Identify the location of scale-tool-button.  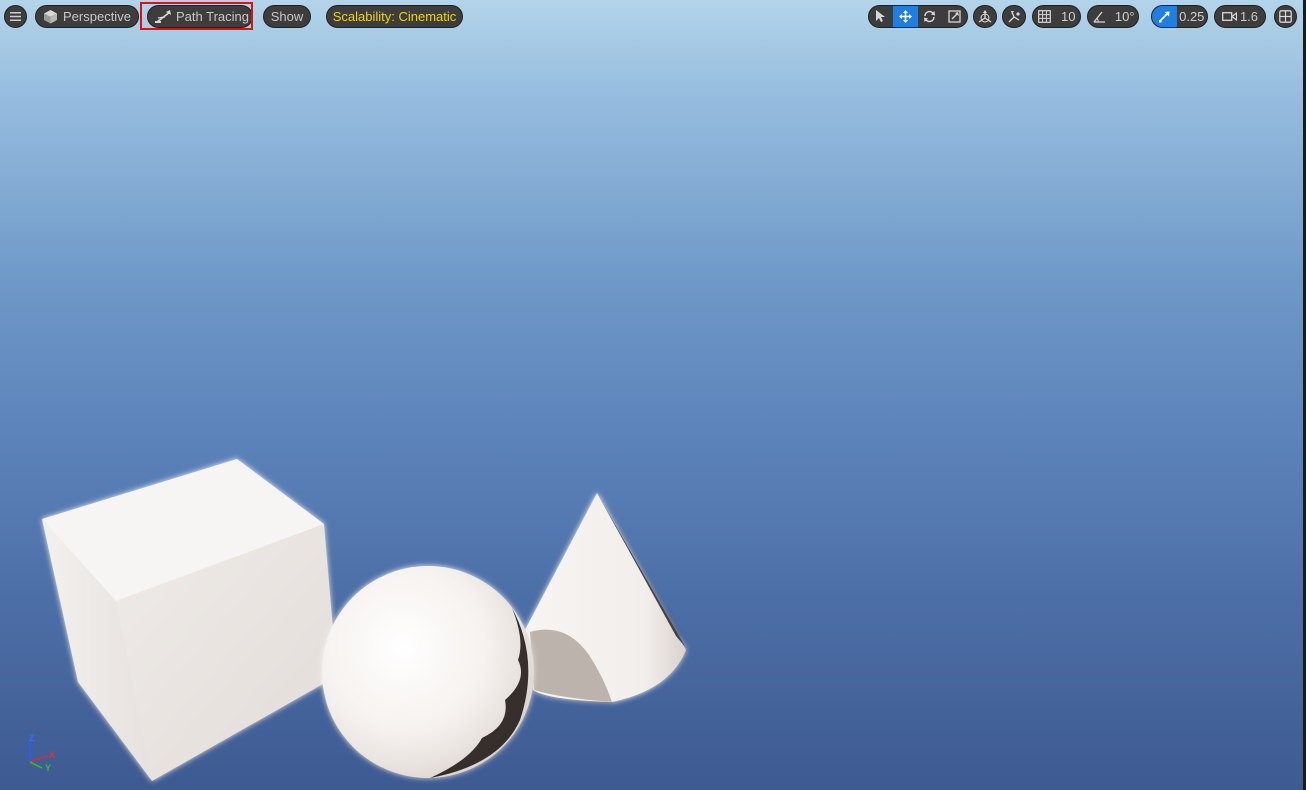
(954, 16).